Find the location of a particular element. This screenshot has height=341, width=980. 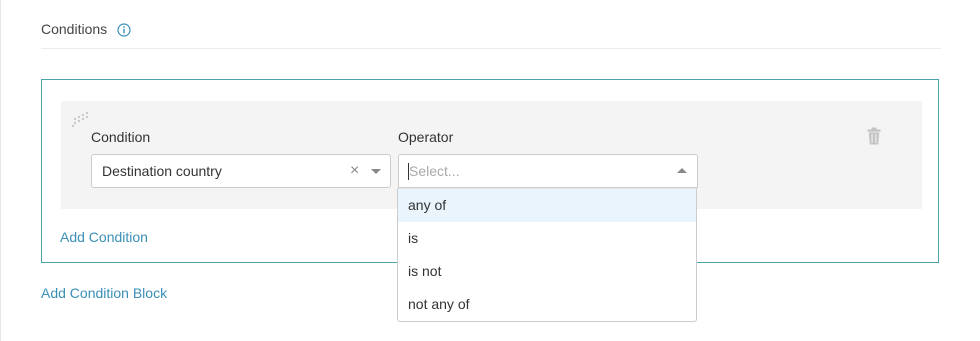

drag-handle-icon is located at coordinates (81, 121).